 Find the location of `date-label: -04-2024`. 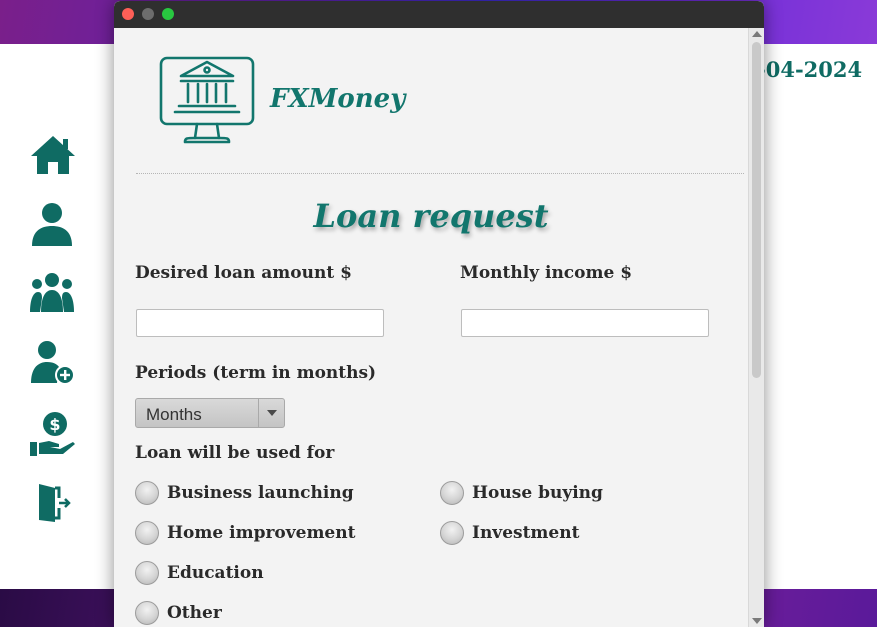

date-label: -04-2024 is located at coordinates (810, 69).